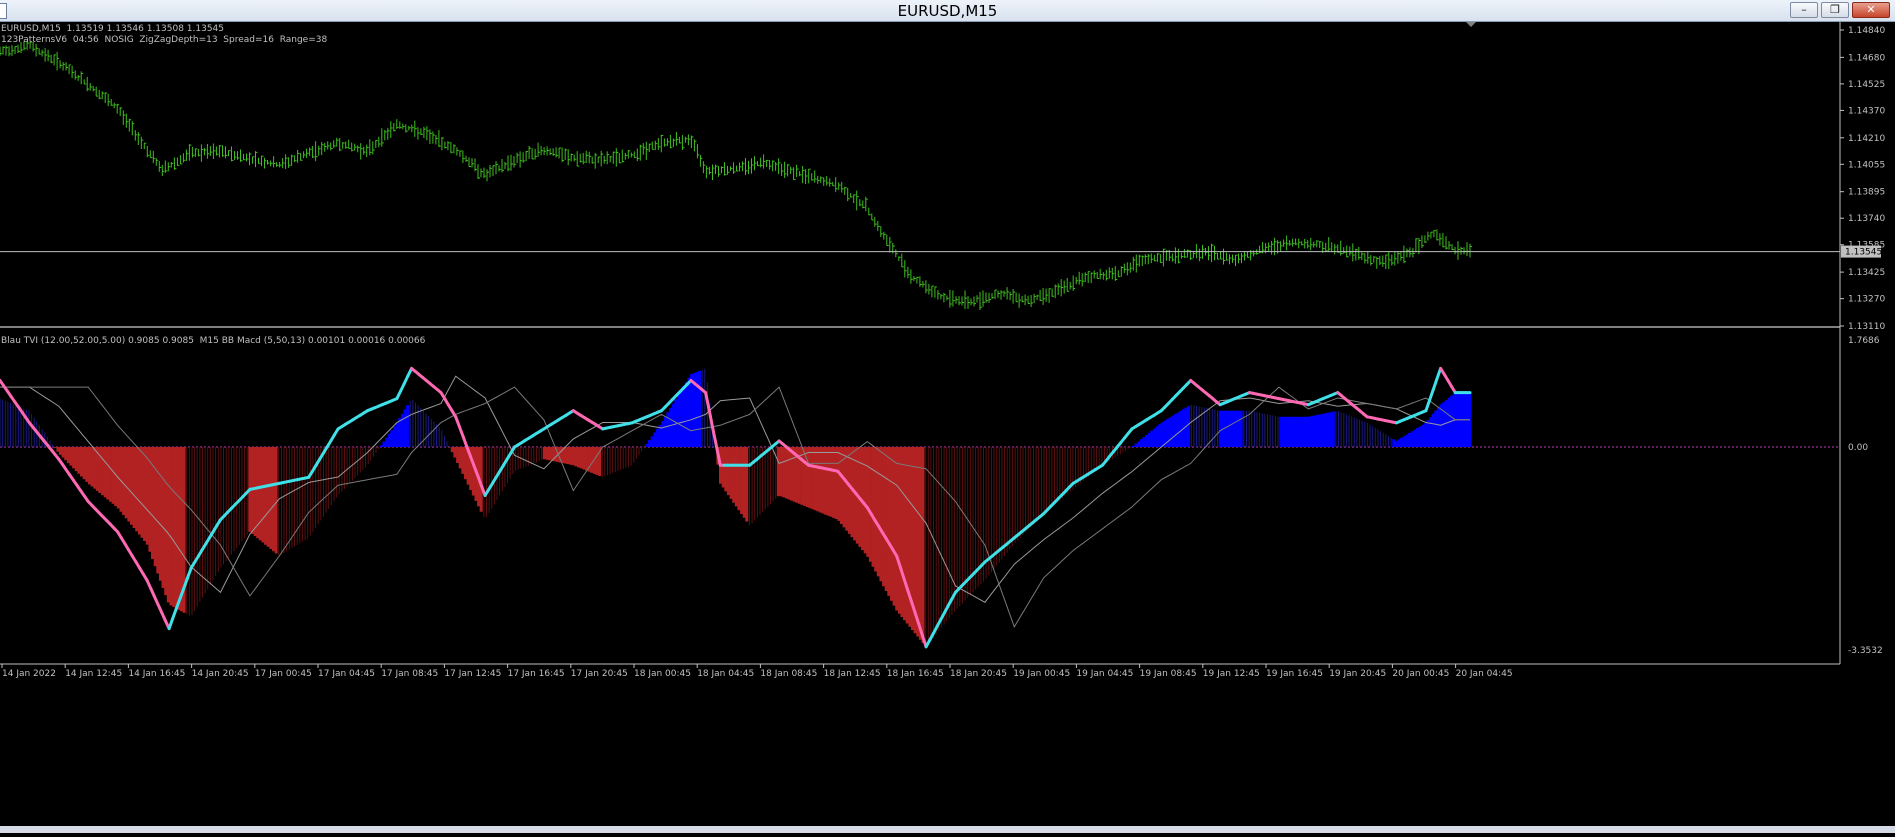 This screenshot has height=837, width=1895. What do you see at coordinates (1866, 327) in the screenshot?
I see `price-tick-label: 1.13110` at bounding box center [1866, 327].